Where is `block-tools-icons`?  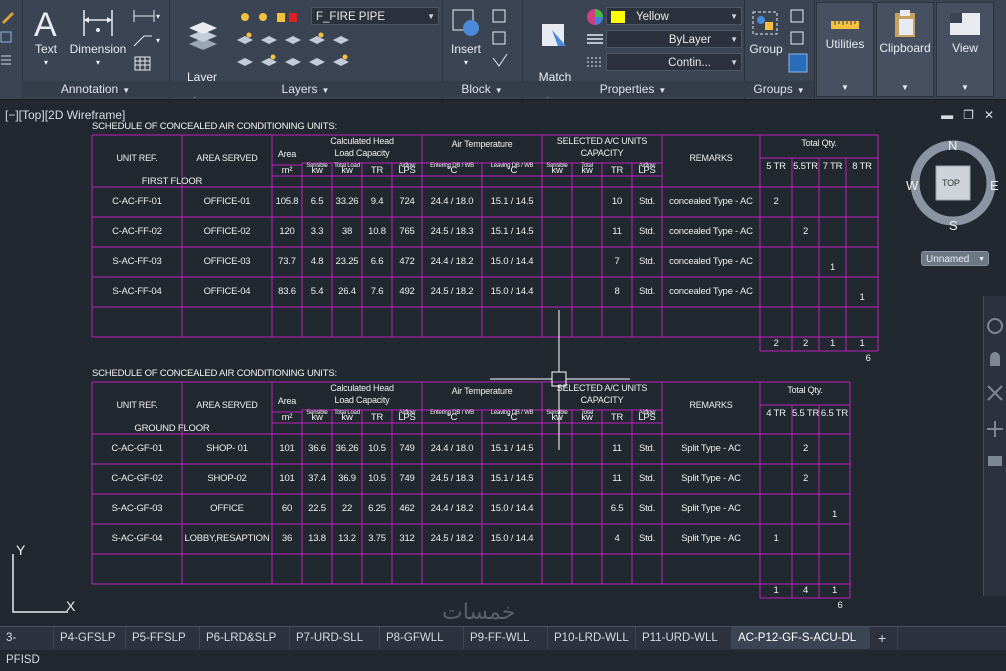
block-tools-icons is located at coordinates (501, 40).